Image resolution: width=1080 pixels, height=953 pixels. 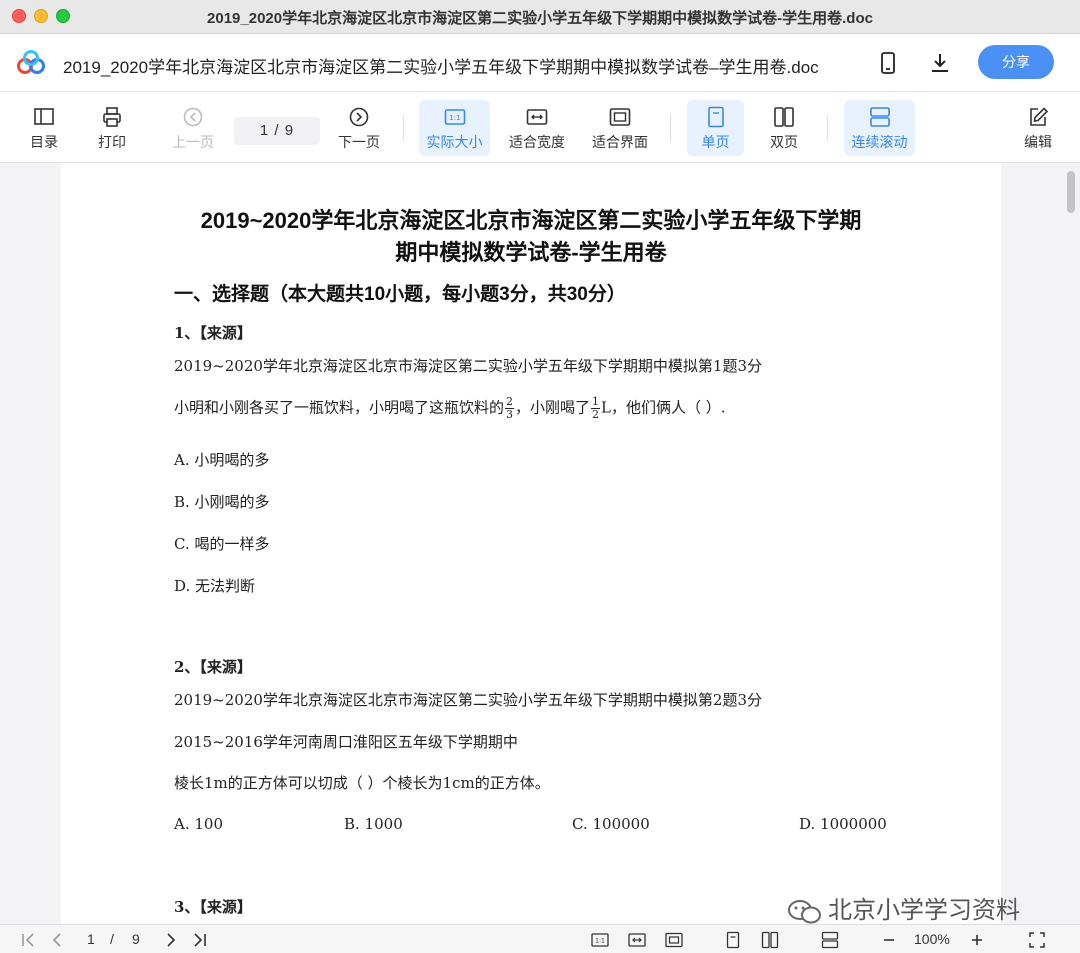 I want to click on fraction-one-half: 12, so click(x=596, y=408).